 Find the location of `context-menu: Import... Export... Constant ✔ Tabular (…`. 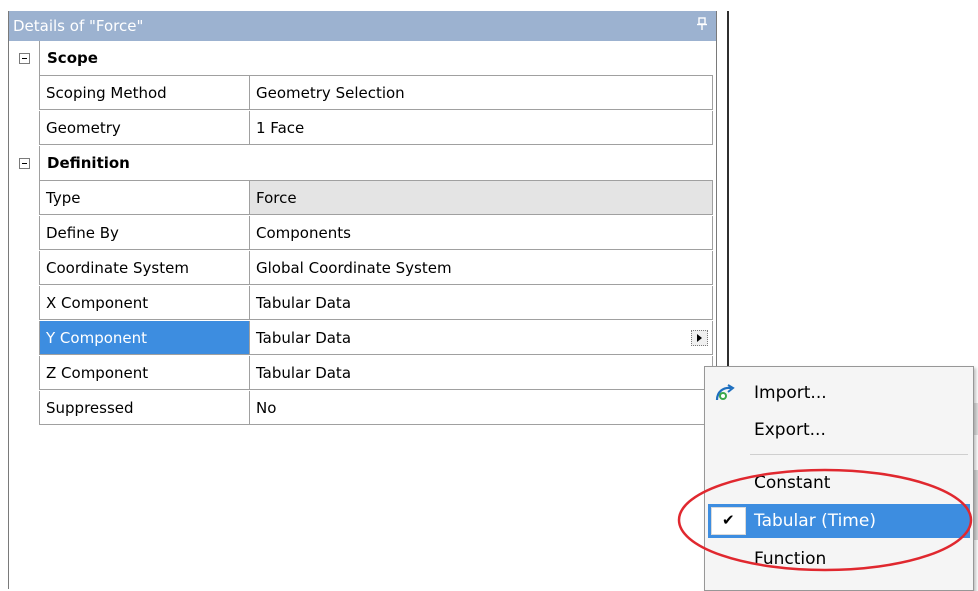

context-menu: Import... Export... Constant ✔ Tabular (… is located at coordinates (839, 478).